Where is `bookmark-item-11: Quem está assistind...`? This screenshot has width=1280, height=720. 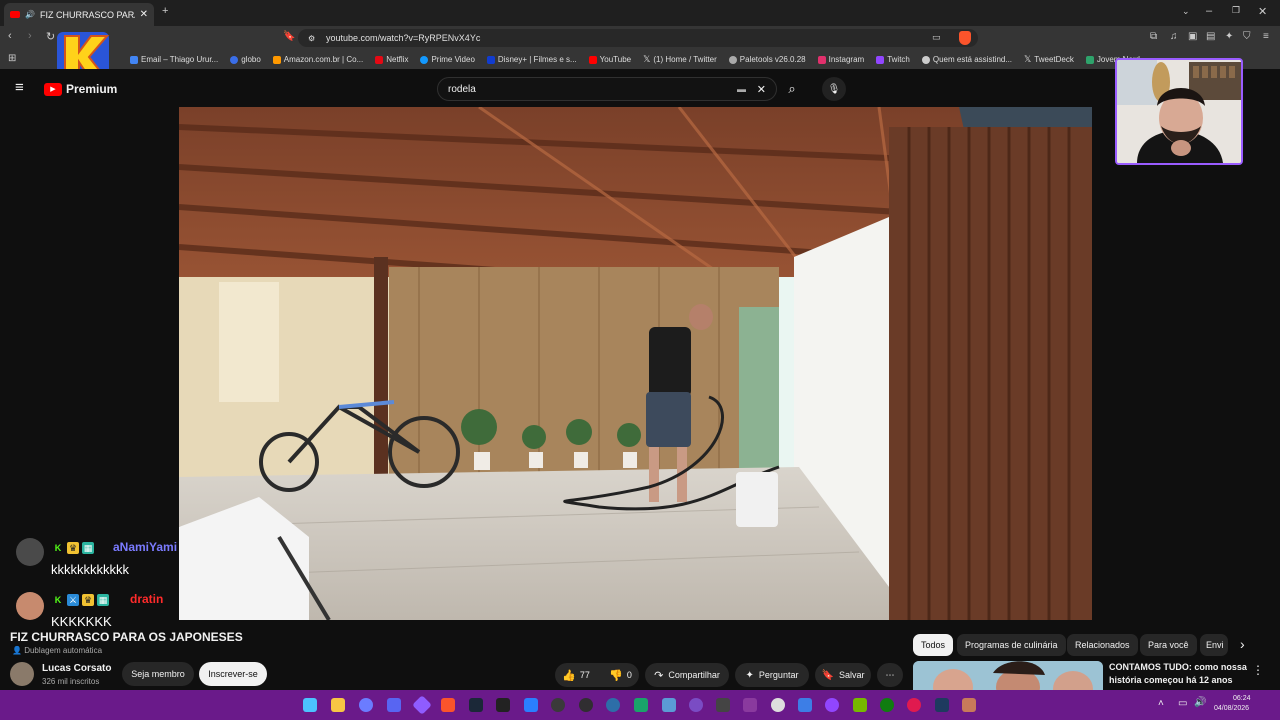
bookmark-item-11: Quem está assistind... is located at coordinates (966, 59).